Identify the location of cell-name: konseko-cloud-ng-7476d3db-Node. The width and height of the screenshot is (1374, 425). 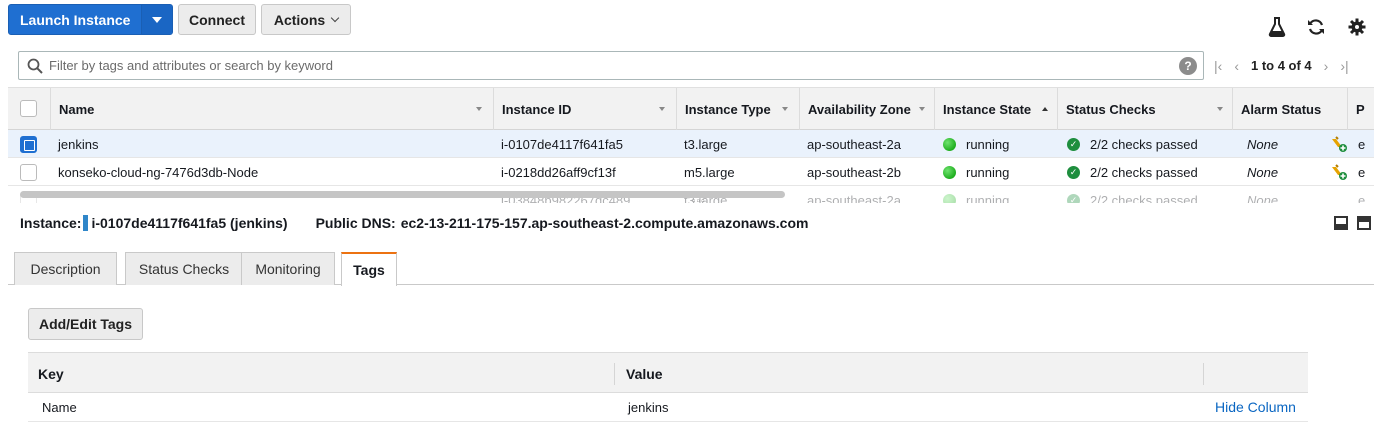
(158, 172).